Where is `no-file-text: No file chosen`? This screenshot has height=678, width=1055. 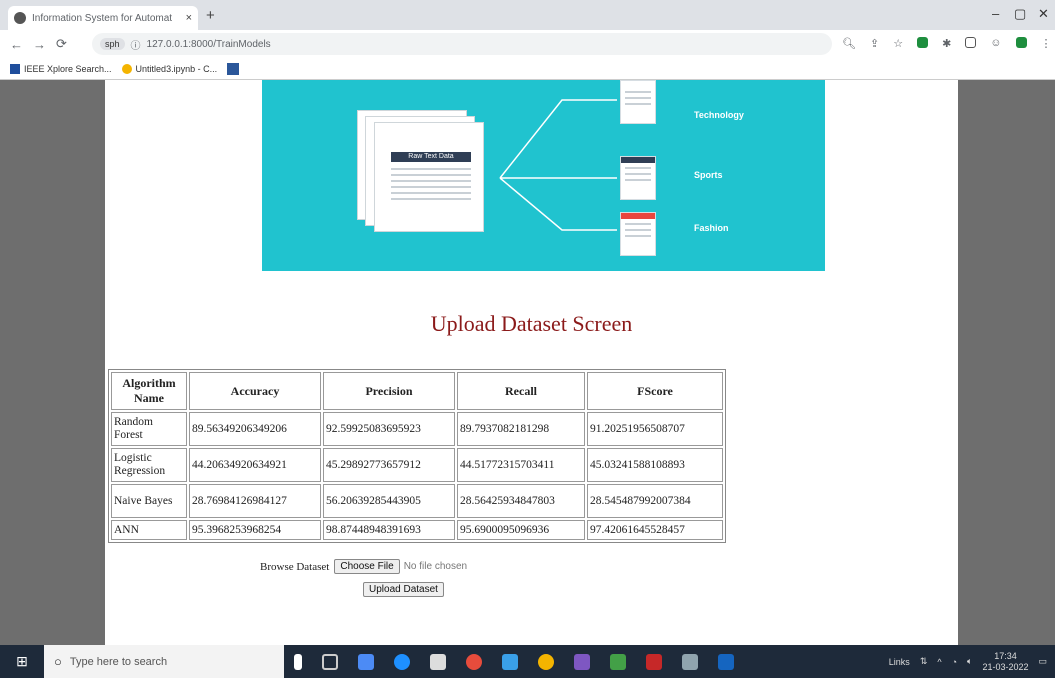
no-file-text: No file chosen is located at coordinates (435, 566).